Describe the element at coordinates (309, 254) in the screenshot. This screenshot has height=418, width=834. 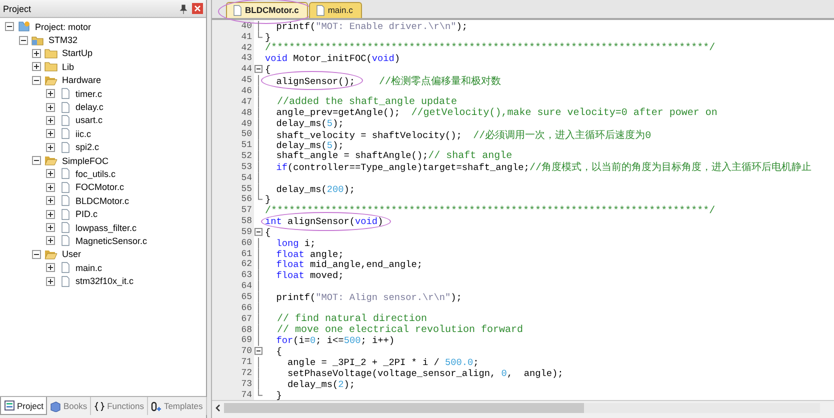
I see `code-line: float angle;` at that location.